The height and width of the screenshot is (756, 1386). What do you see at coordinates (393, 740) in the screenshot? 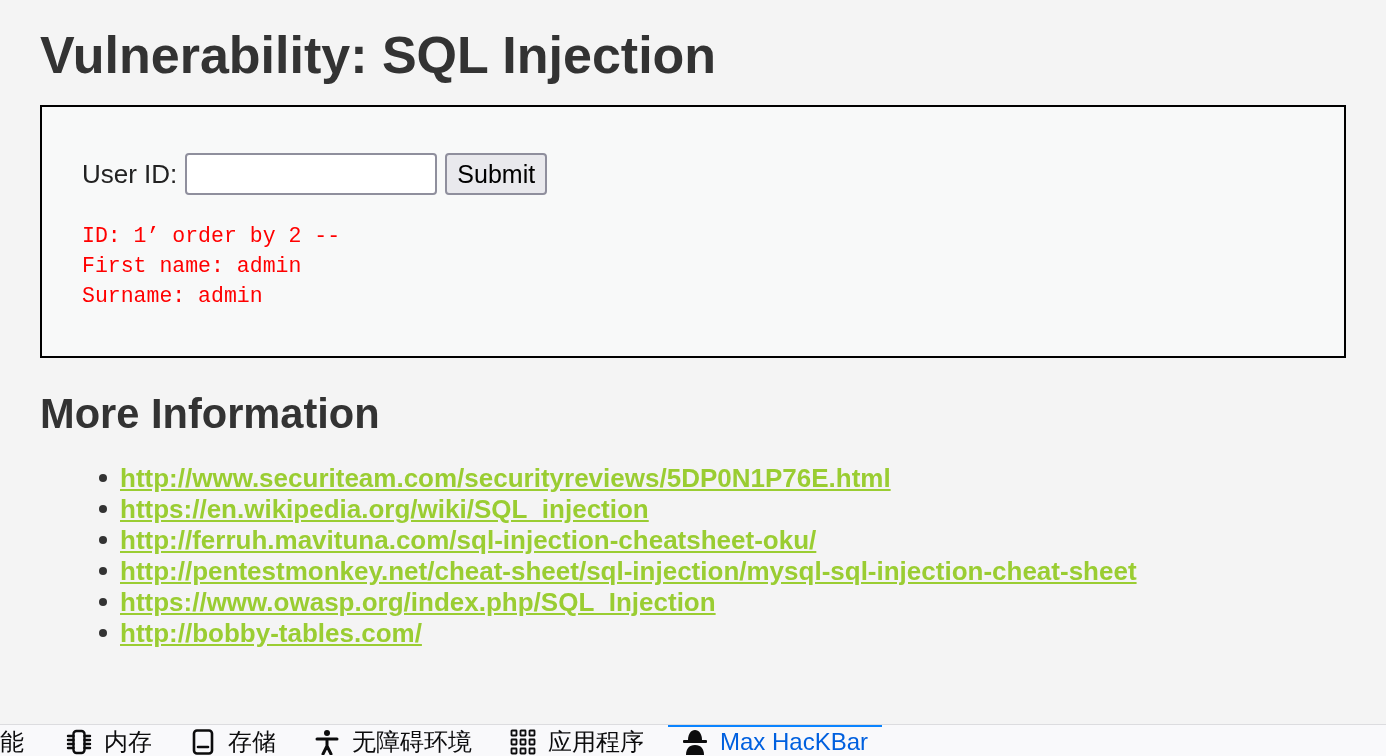
I see `devtools-tab: 无障碍环境` at bounding box center [393, 740].